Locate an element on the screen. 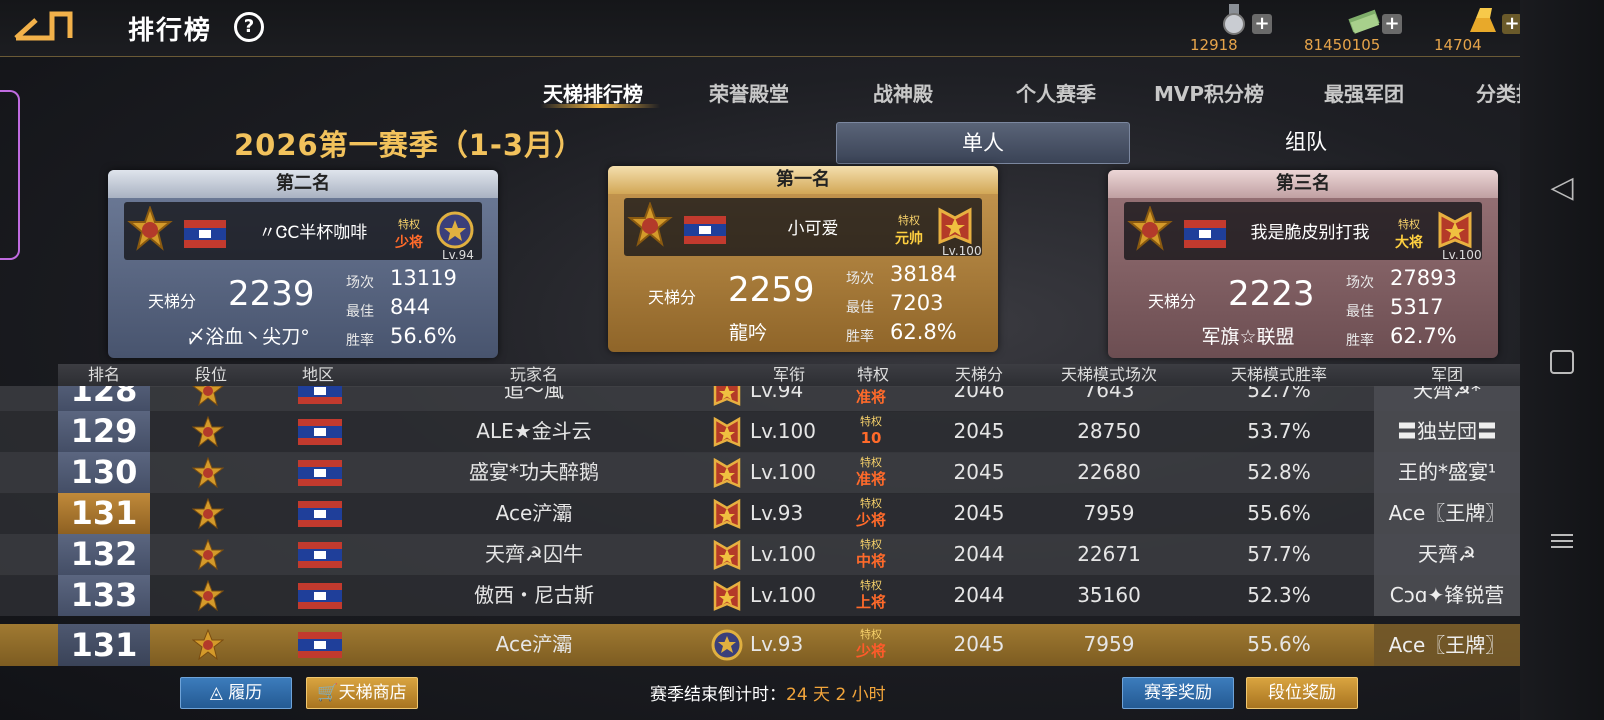 The image size is (1604, 720). tab-war-god-hall: 战神殿 is located at coordinates (903, 92).